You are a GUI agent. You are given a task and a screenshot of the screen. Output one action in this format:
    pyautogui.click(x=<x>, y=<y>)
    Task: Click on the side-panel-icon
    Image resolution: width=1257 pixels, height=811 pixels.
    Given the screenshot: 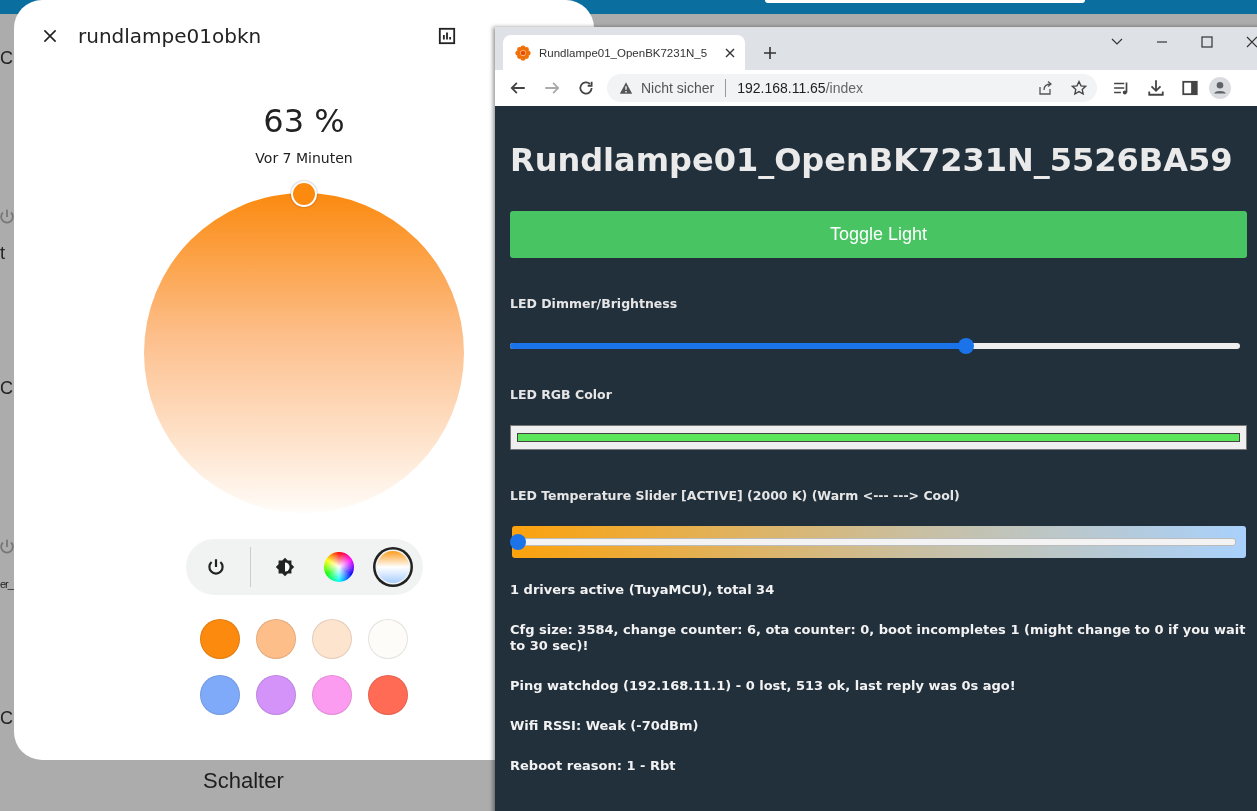 What is the action you would take?
    pyautogui.click(x=1190, y=88)
    